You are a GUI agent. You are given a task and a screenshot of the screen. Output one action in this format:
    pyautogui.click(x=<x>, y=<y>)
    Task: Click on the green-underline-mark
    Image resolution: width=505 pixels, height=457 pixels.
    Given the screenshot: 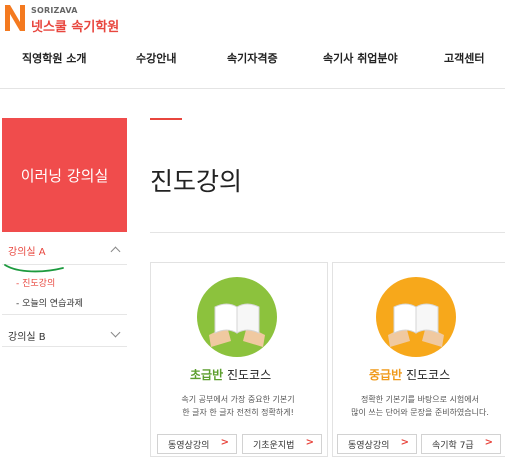 What is the action you would take?
    pyautogui.click(x=34, y=268)
    